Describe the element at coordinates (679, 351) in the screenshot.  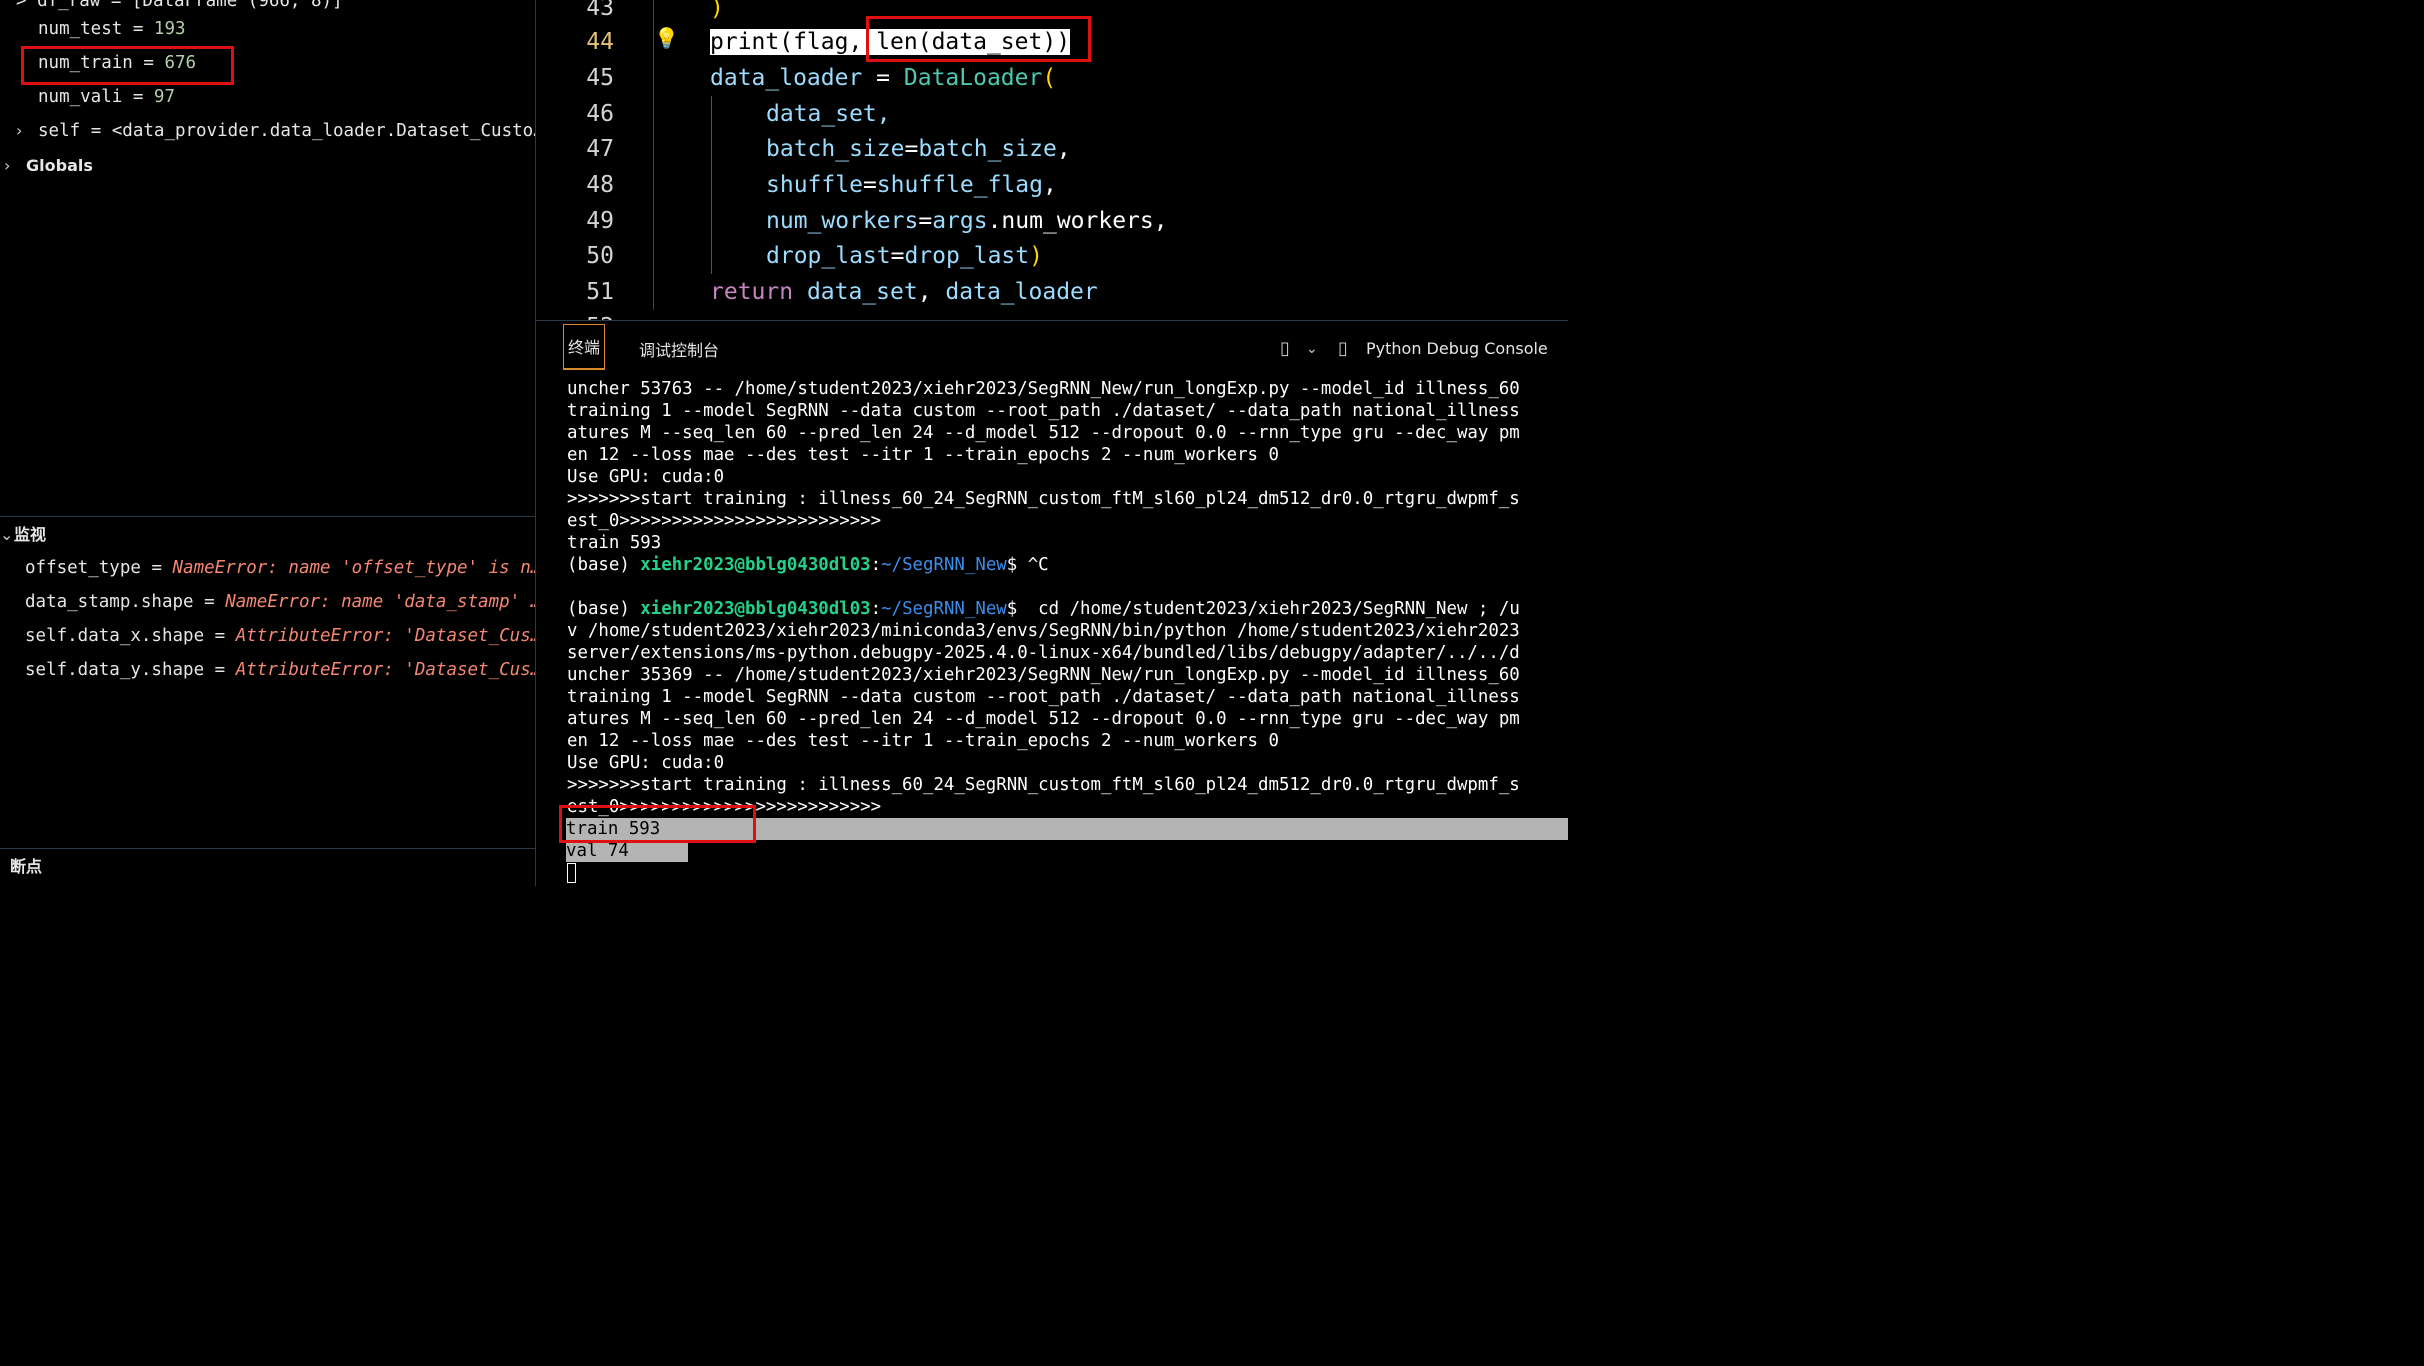
I see `tab-debug-console: 调试控制台` at that location.